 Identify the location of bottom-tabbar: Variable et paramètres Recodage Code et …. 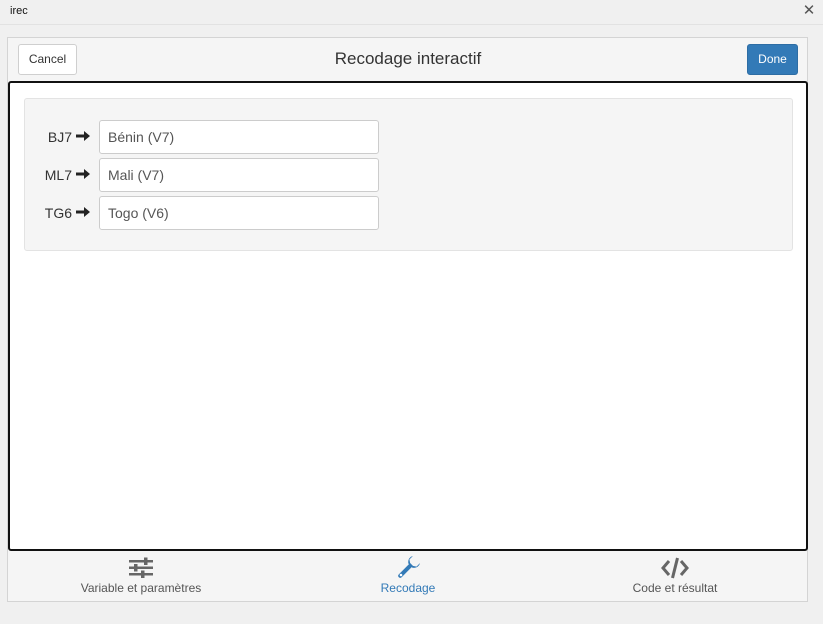
(408, 577).